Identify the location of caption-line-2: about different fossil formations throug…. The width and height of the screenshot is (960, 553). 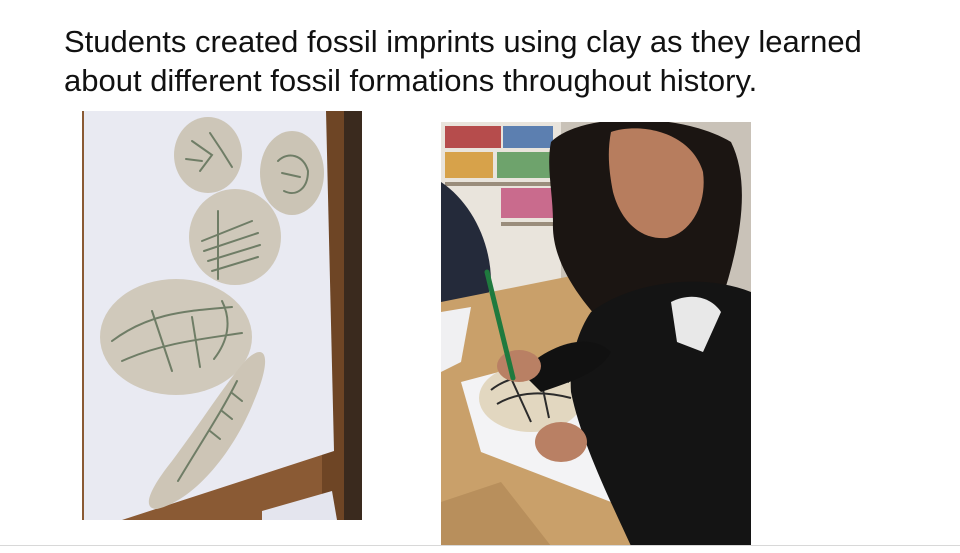
(411, 80).